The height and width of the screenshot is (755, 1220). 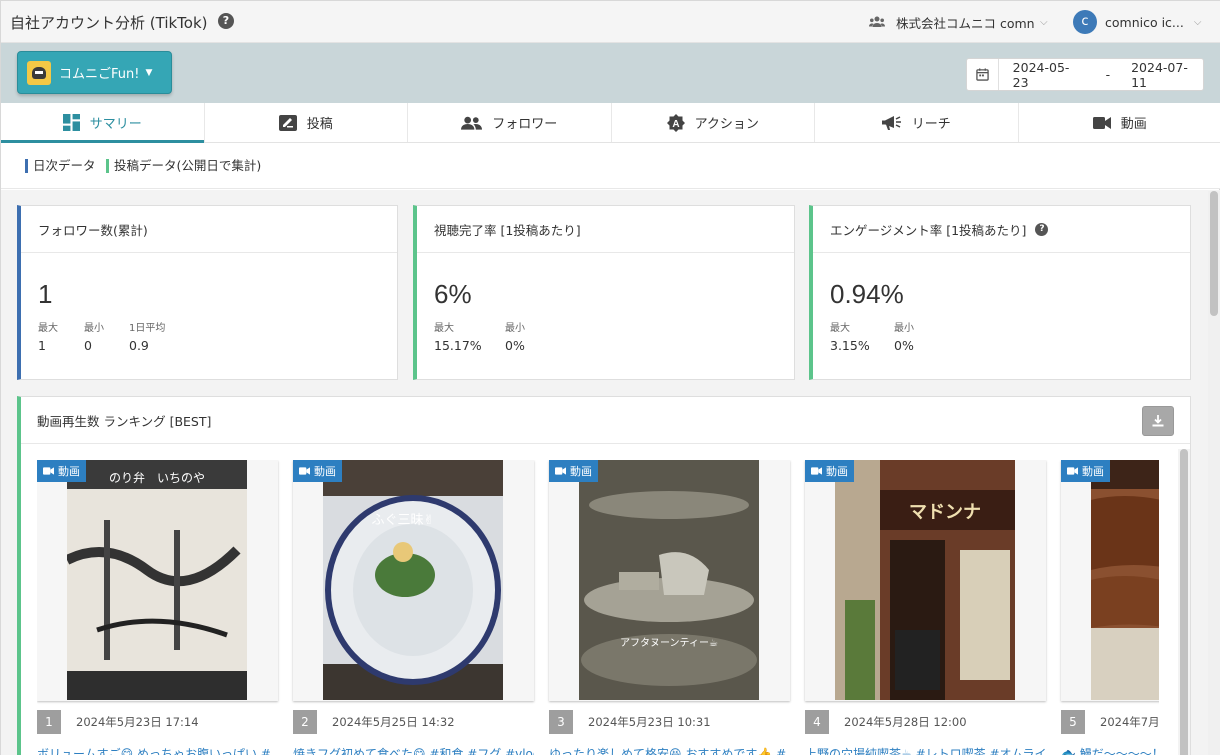 I want to click on stat-label: 最大, so click(x=48, y=328).